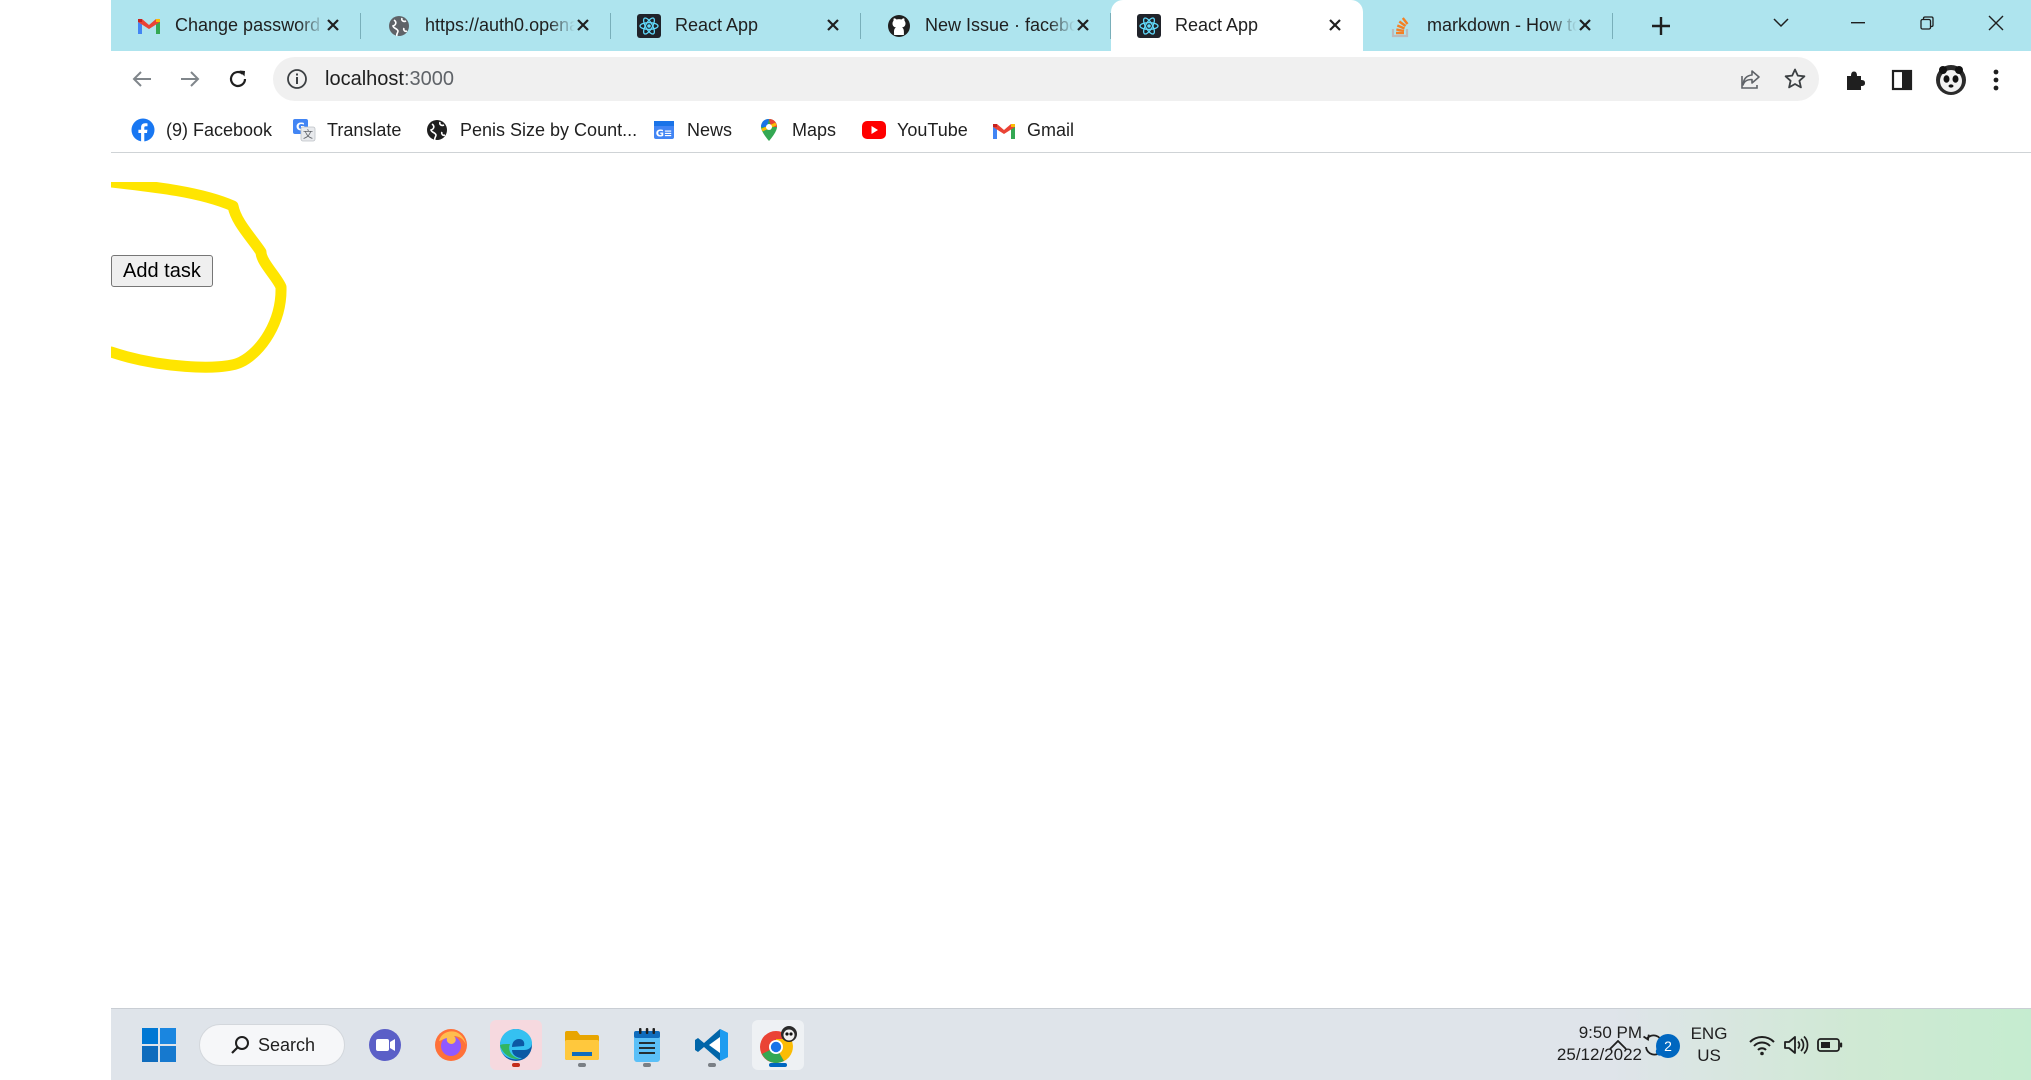 The height and width of the screenshot is (1080, 2031). I want to click on tab-title: React App, so click(1217, 25).